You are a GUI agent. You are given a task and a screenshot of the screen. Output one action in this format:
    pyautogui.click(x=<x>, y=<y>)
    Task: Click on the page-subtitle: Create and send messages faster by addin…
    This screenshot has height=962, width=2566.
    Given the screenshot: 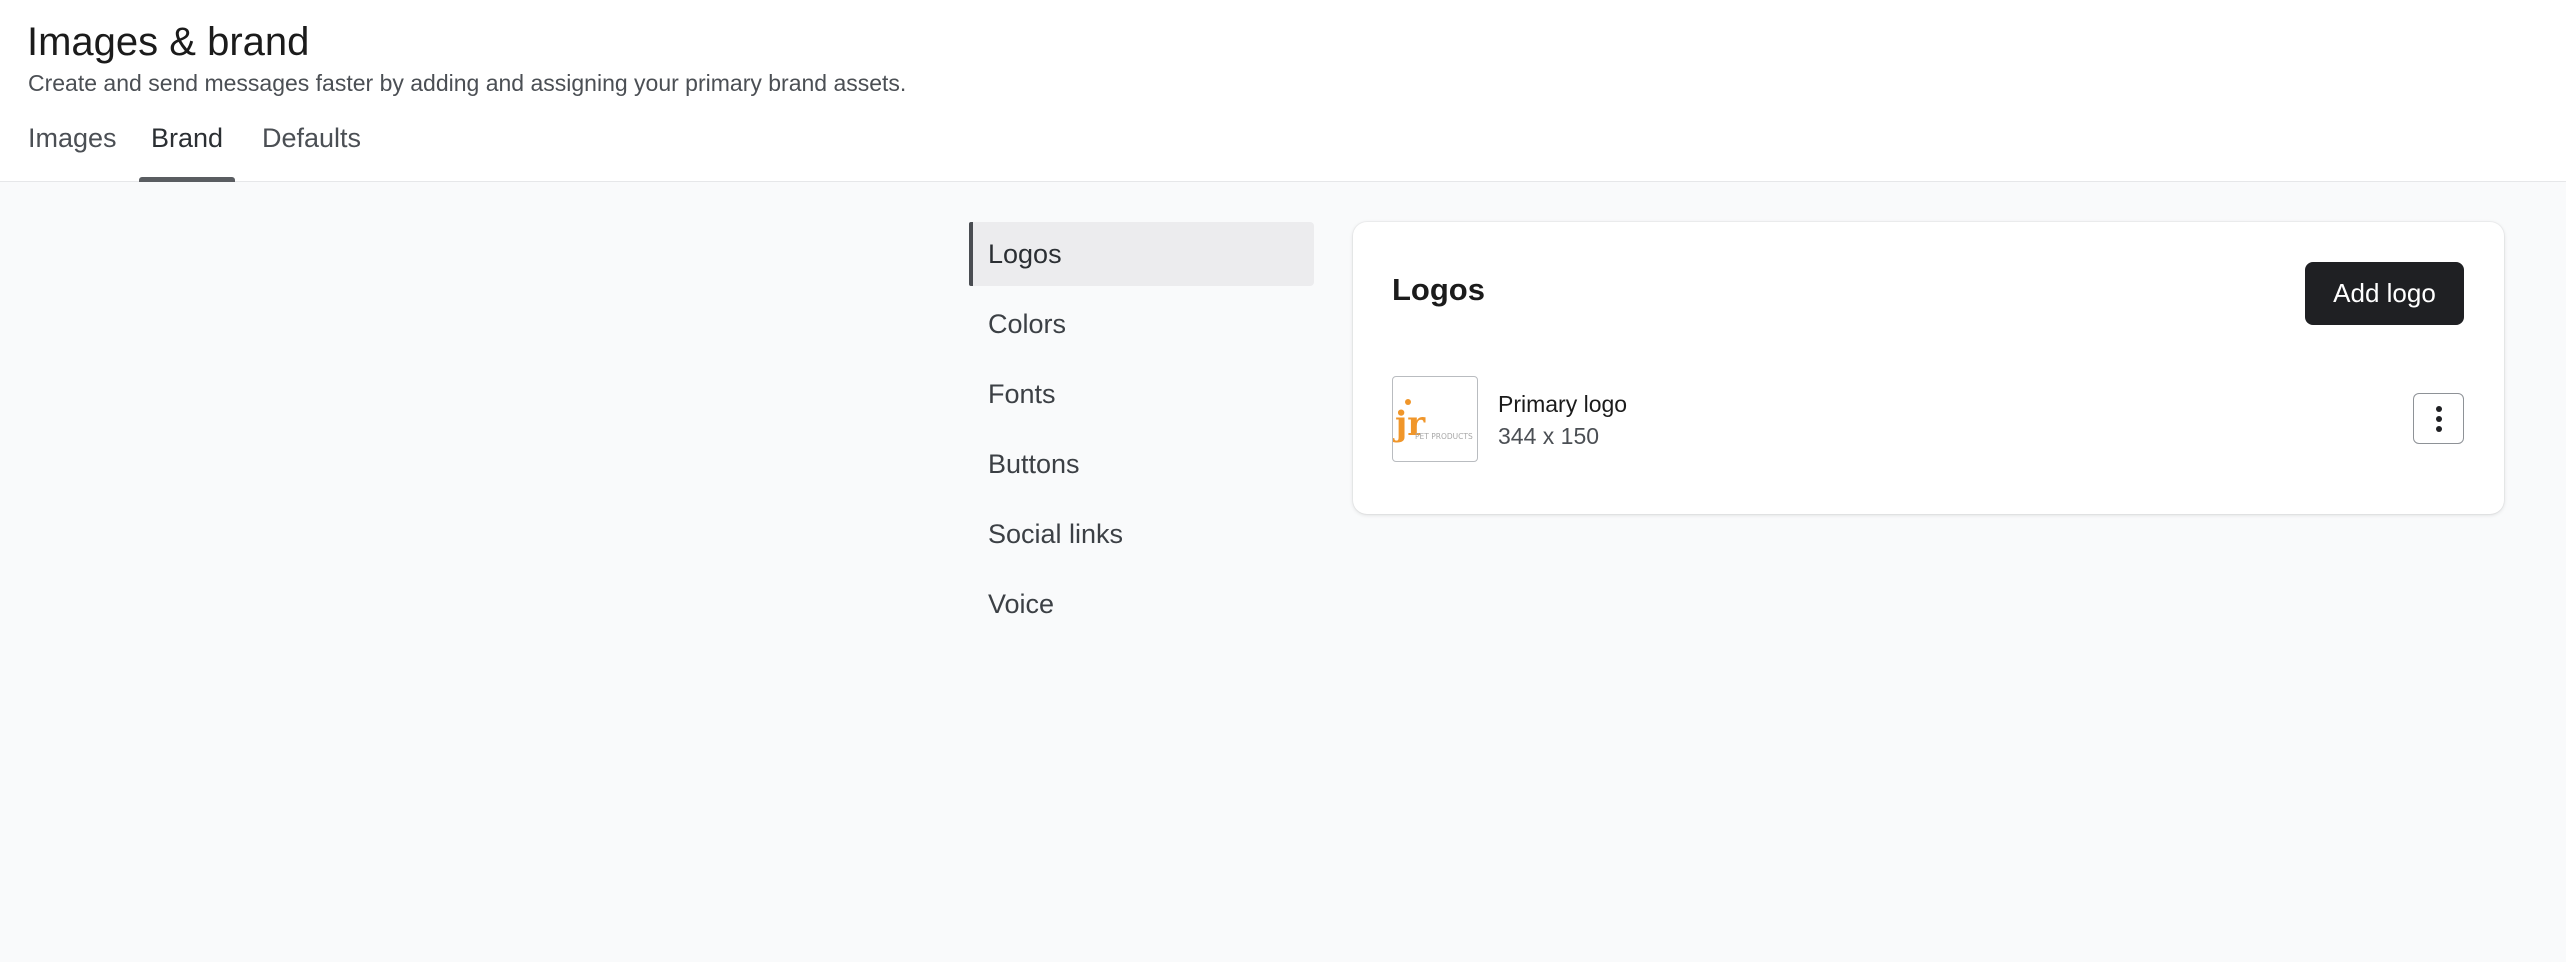 What is the action you would take?
    pyautogui.click(x=467, y=83)
    